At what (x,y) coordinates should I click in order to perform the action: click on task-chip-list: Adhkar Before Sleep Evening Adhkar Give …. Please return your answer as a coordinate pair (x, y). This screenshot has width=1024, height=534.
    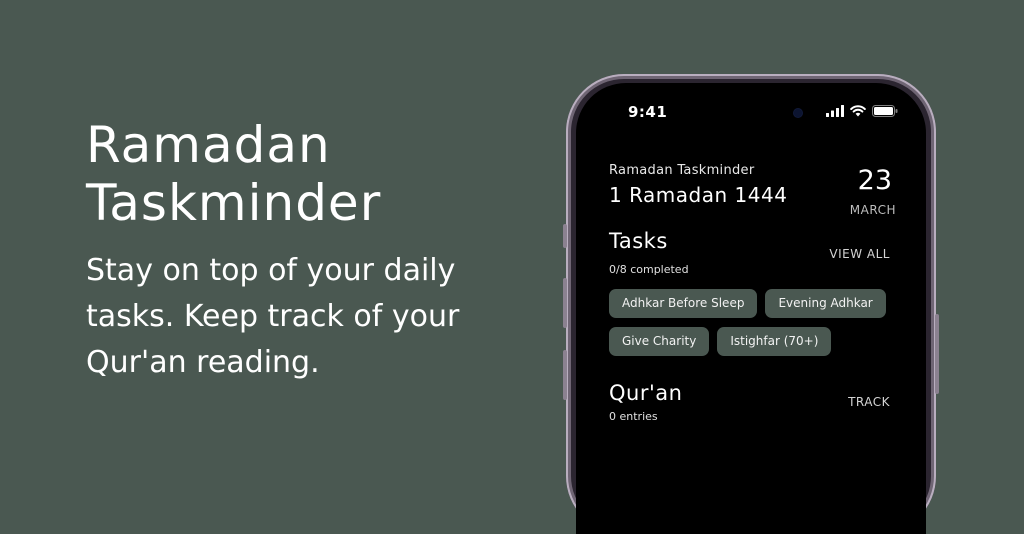
    Looking at the image, I should click on (759, 322).